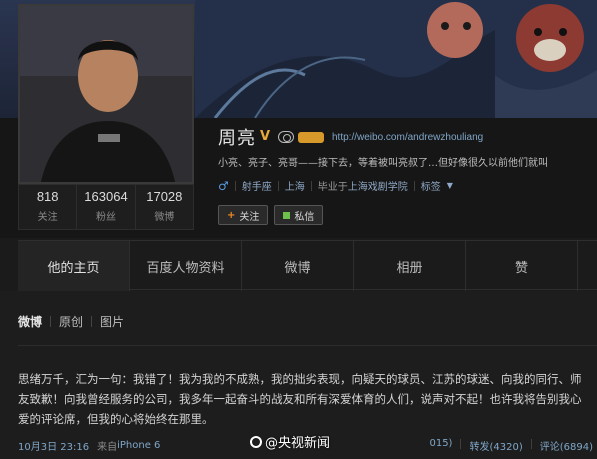 Image resolution: width=597 pixels, height=459 pixels. Describe the element at coordinates (257, 185) in the screenshot. I see `zodiac-link: 射手座` at that location.